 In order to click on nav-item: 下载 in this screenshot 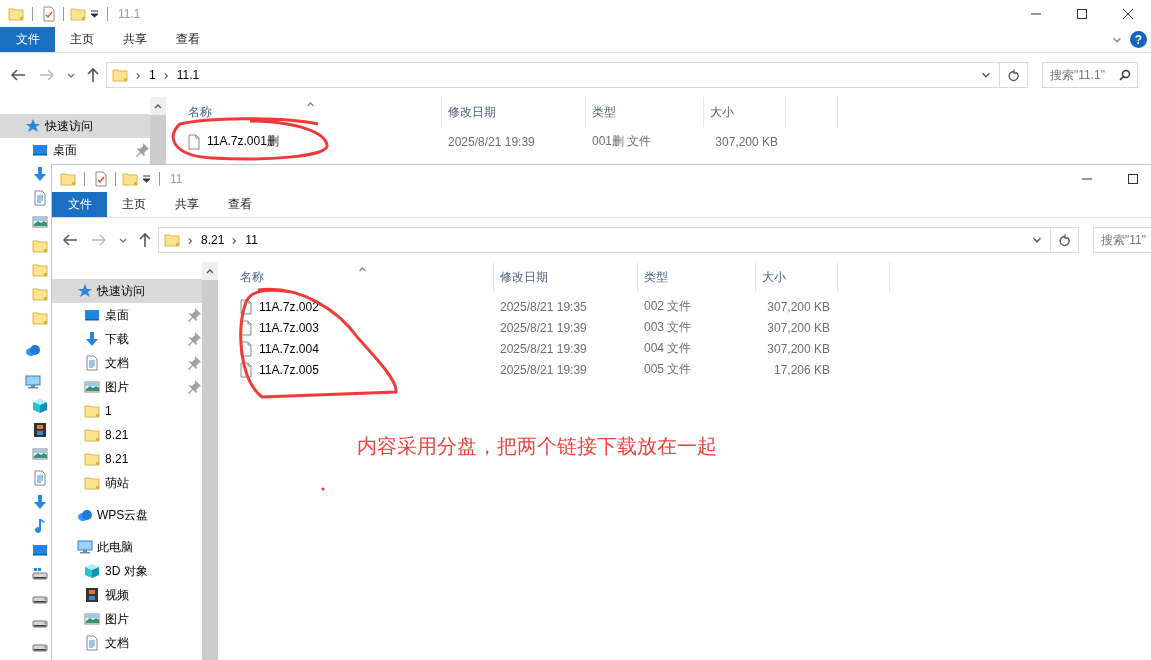, I will do `click(143, 339)`.